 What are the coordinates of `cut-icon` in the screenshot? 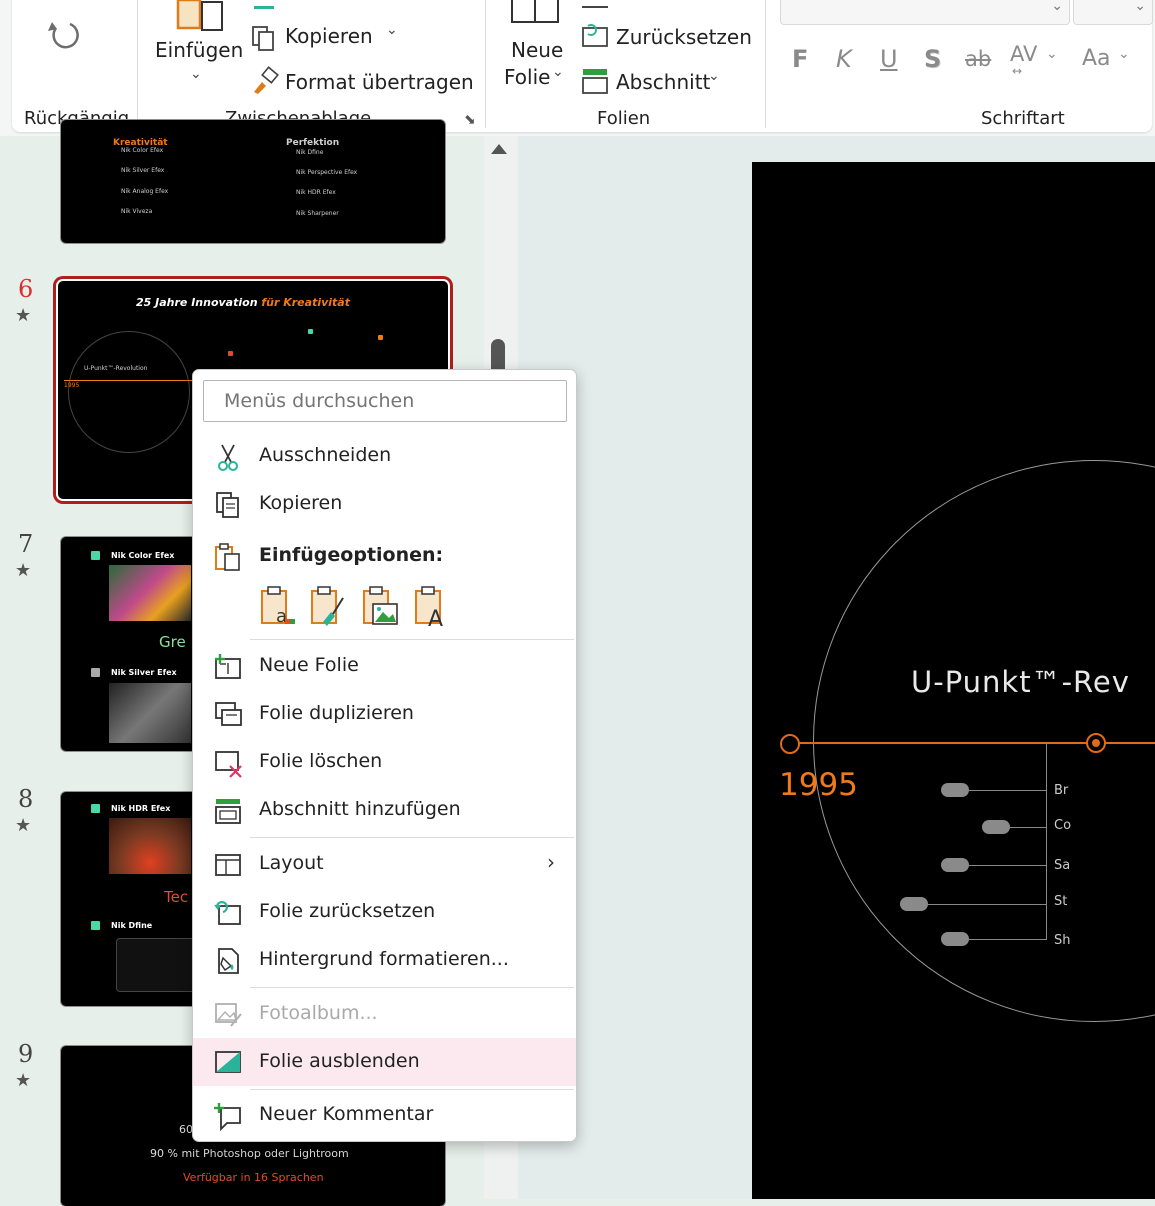 It's located at (264, 4).